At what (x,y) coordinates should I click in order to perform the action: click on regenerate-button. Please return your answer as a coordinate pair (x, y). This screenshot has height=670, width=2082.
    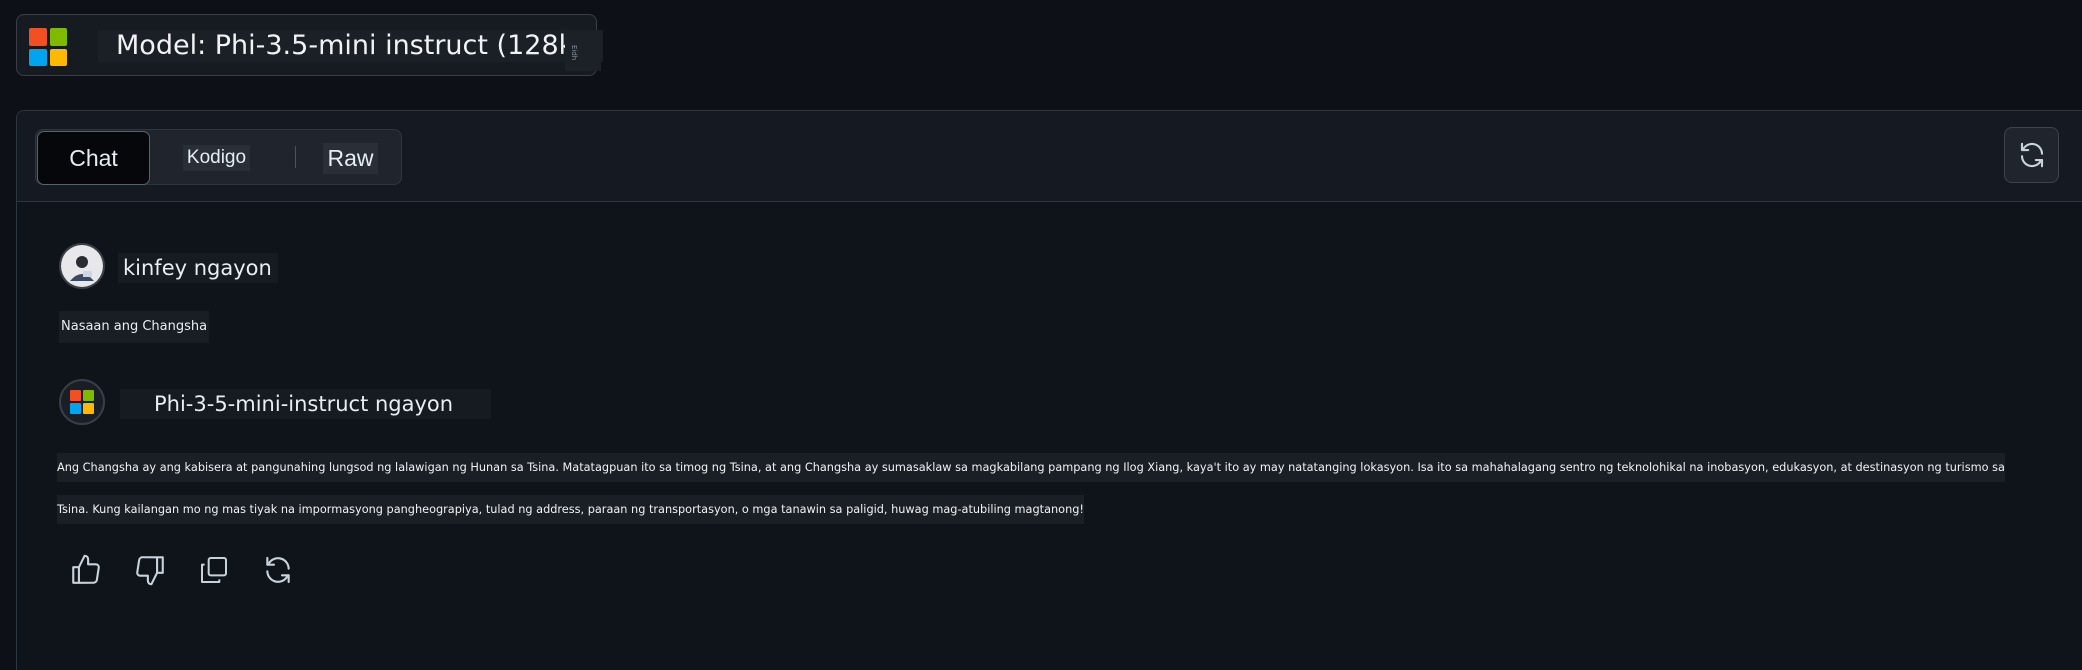
    Looking at the image, I should click on (278, 570).